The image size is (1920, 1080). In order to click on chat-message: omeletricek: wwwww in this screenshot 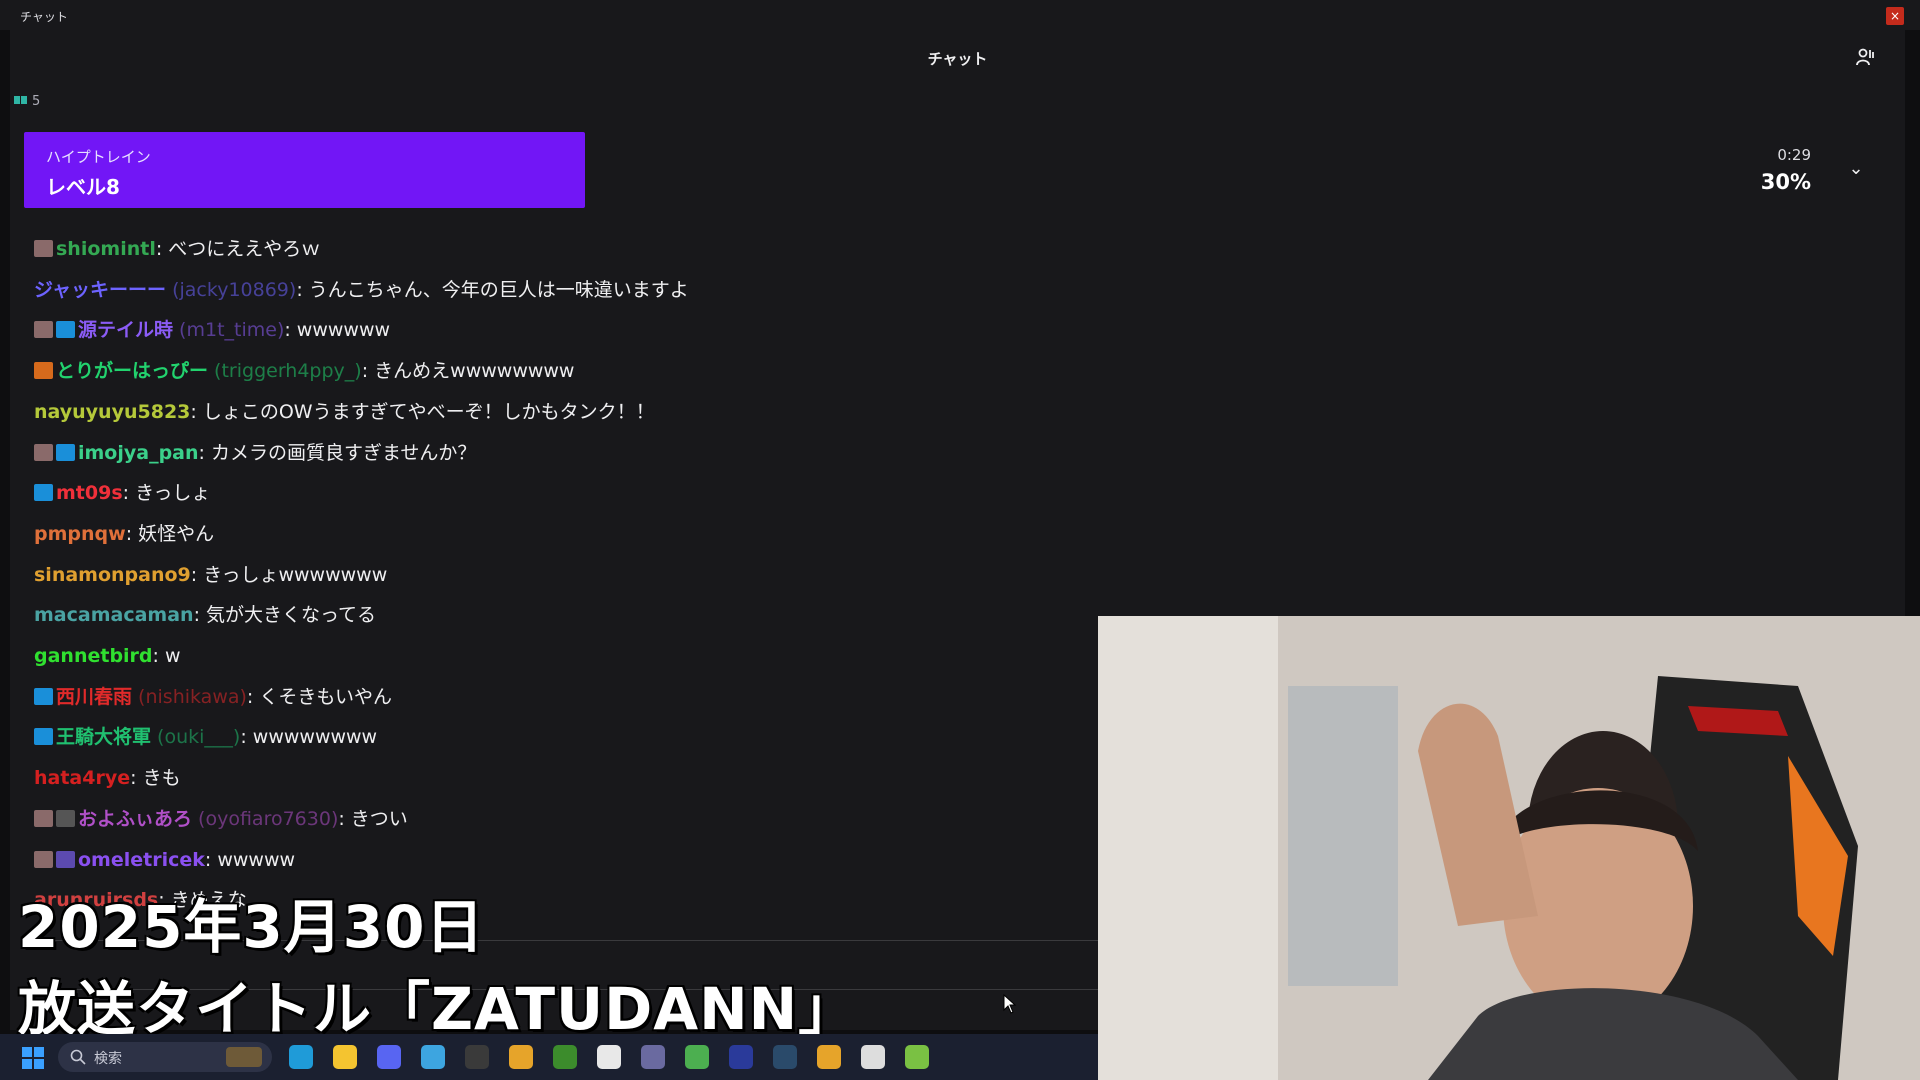, I will do `click(164, 860)`.